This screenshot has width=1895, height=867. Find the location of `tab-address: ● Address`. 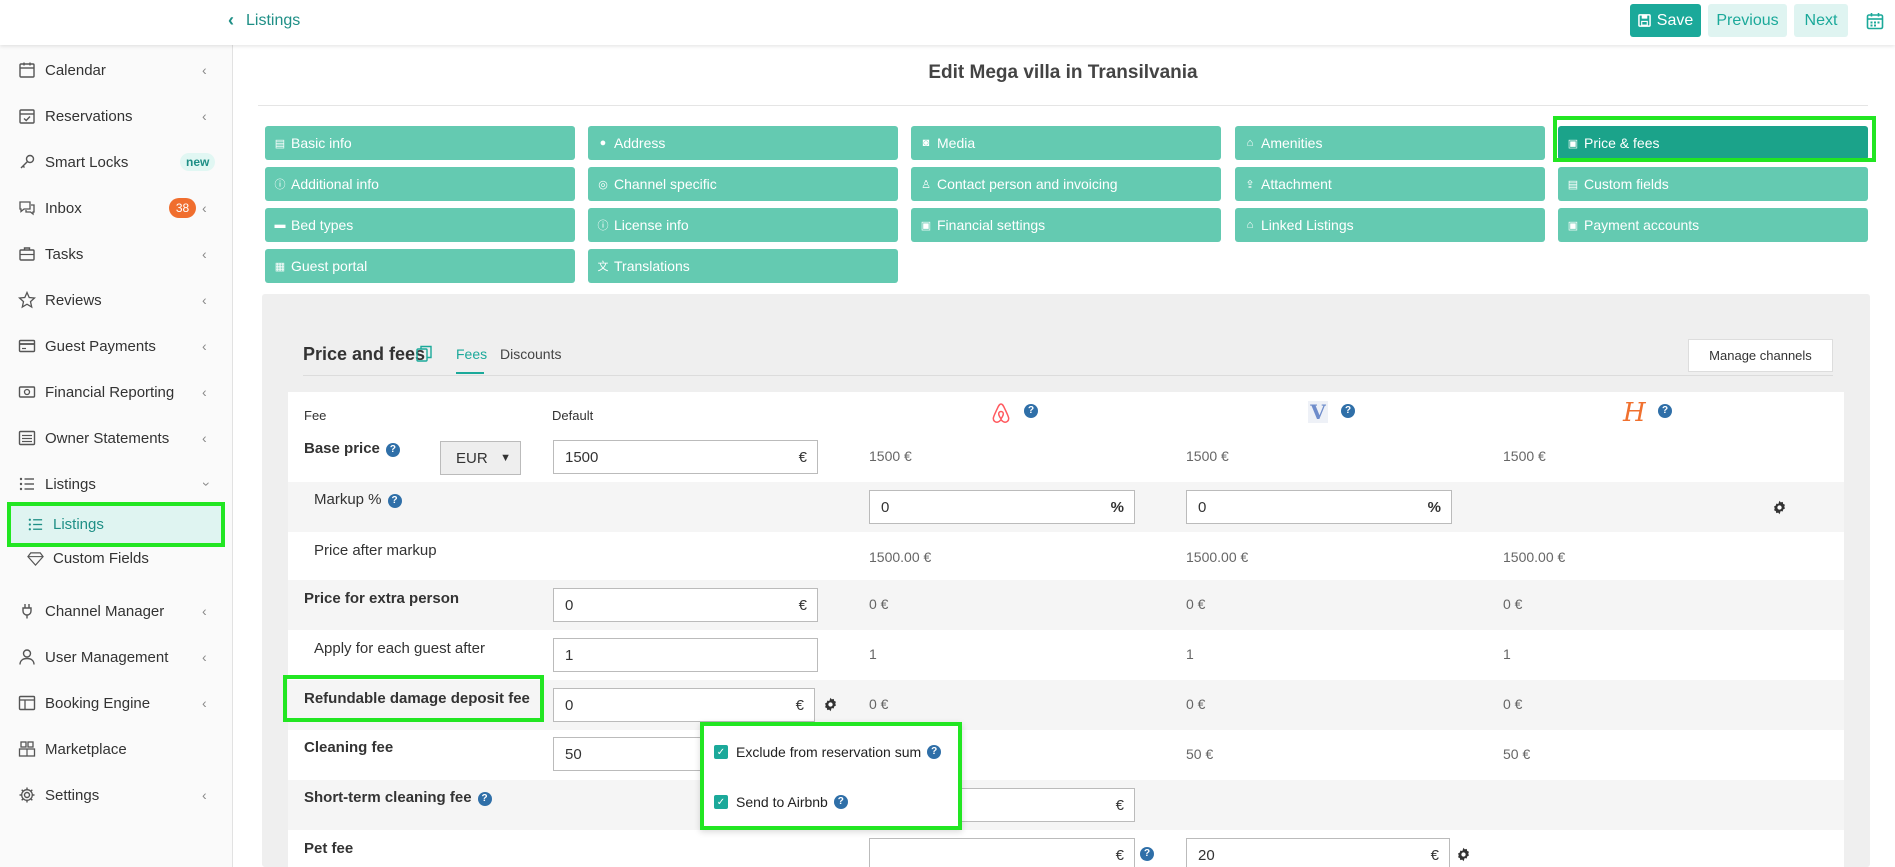

tab-address: ● Address is located at coordinates (743, 143).